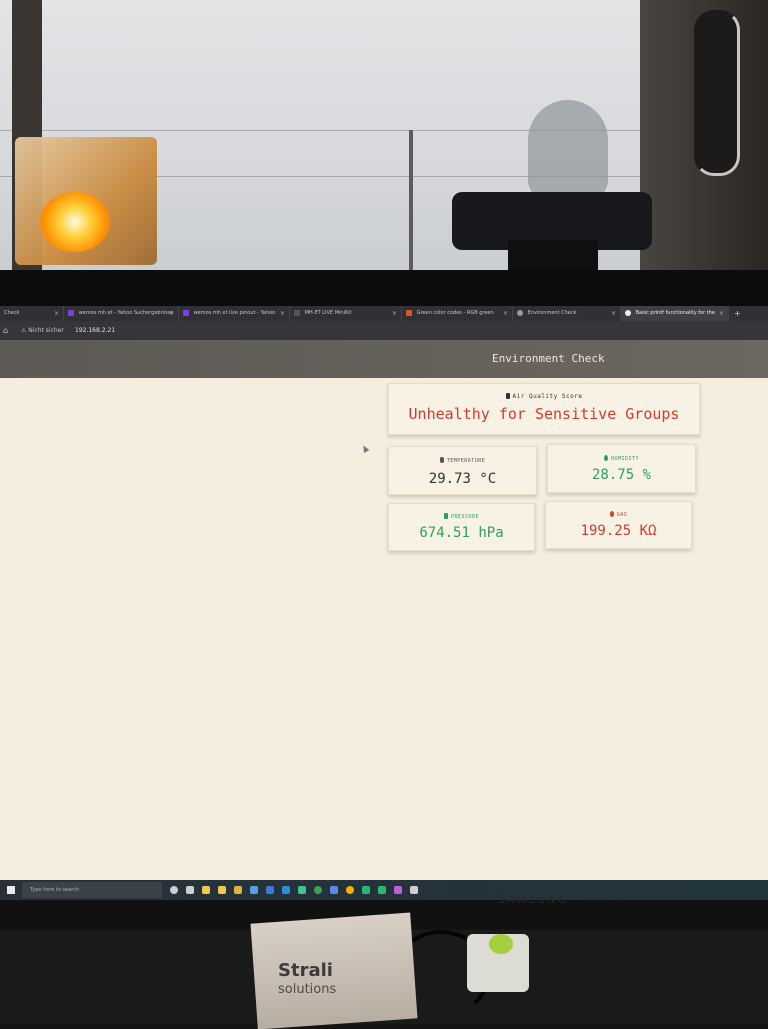  I want to click on browser-tab: MH-ET LIVE MiniKit ×, so click(346, 313).